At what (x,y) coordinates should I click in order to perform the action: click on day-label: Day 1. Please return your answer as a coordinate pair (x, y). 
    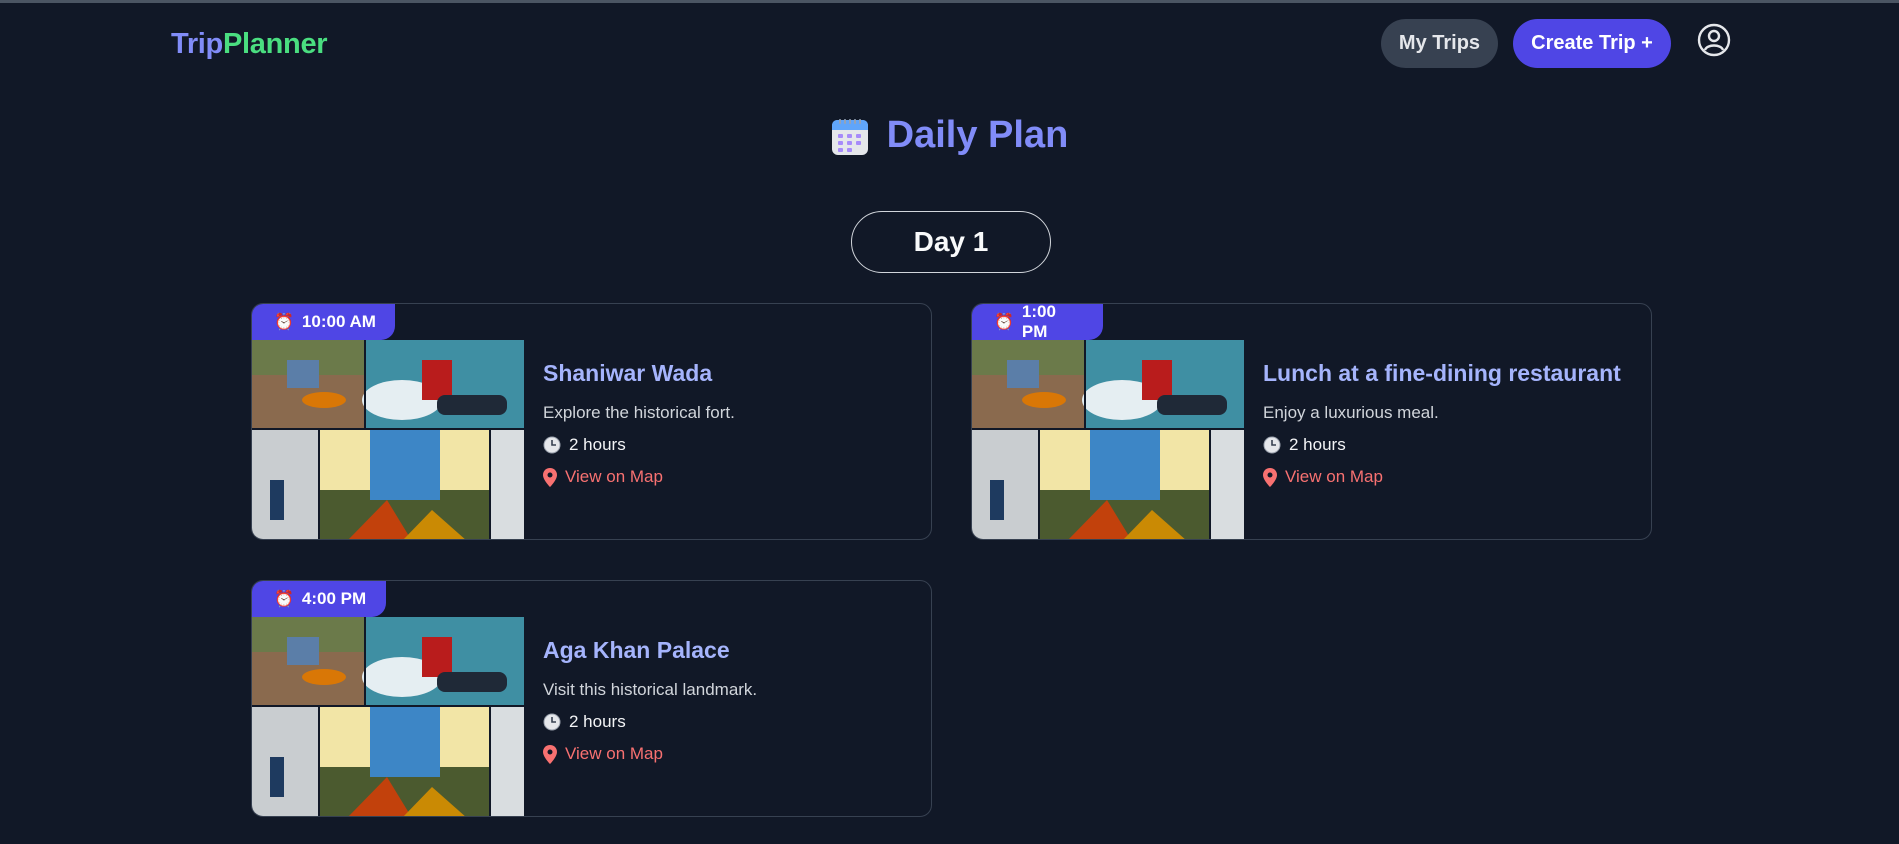
    Looking at the image, I should click on (951, 242).